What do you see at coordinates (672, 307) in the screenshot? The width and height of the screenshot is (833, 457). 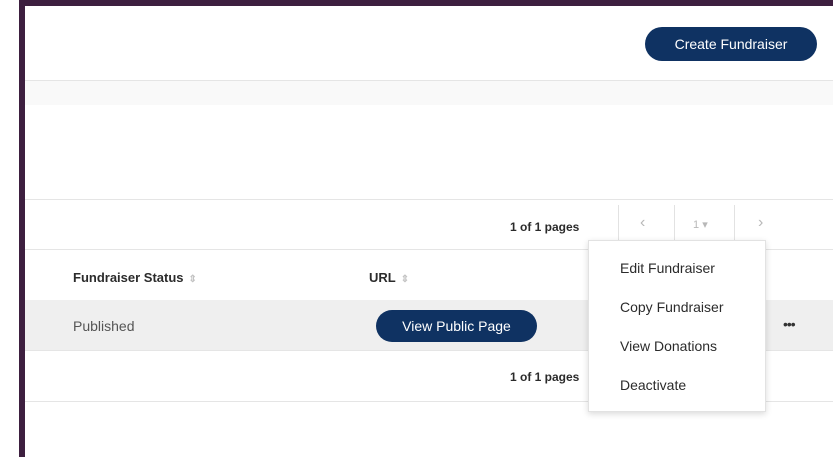 I see `menu-item-copy-fundraiser: Copy Fundraiser` at bounding box center [672, 307].